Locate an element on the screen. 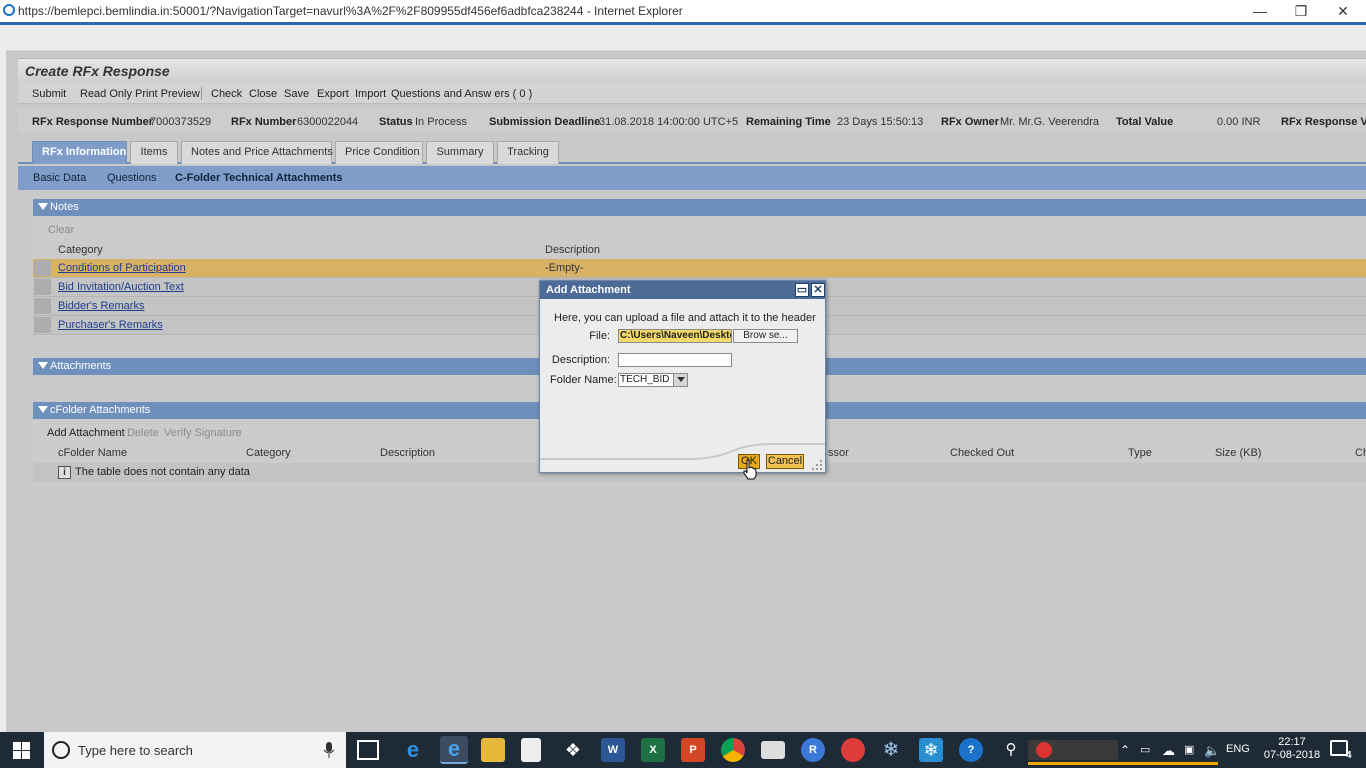  mail-icon is located at coordinates (773, 750).